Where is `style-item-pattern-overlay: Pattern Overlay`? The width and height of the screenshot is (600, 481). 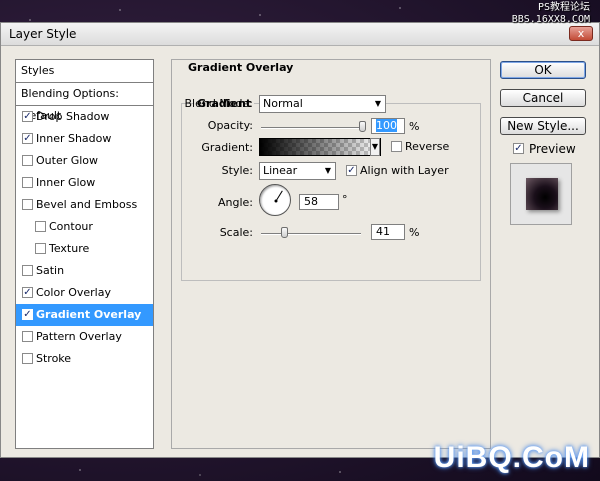
style-item-pattern-overlay: Pattern Overlay is located at coordinates (84, 337).